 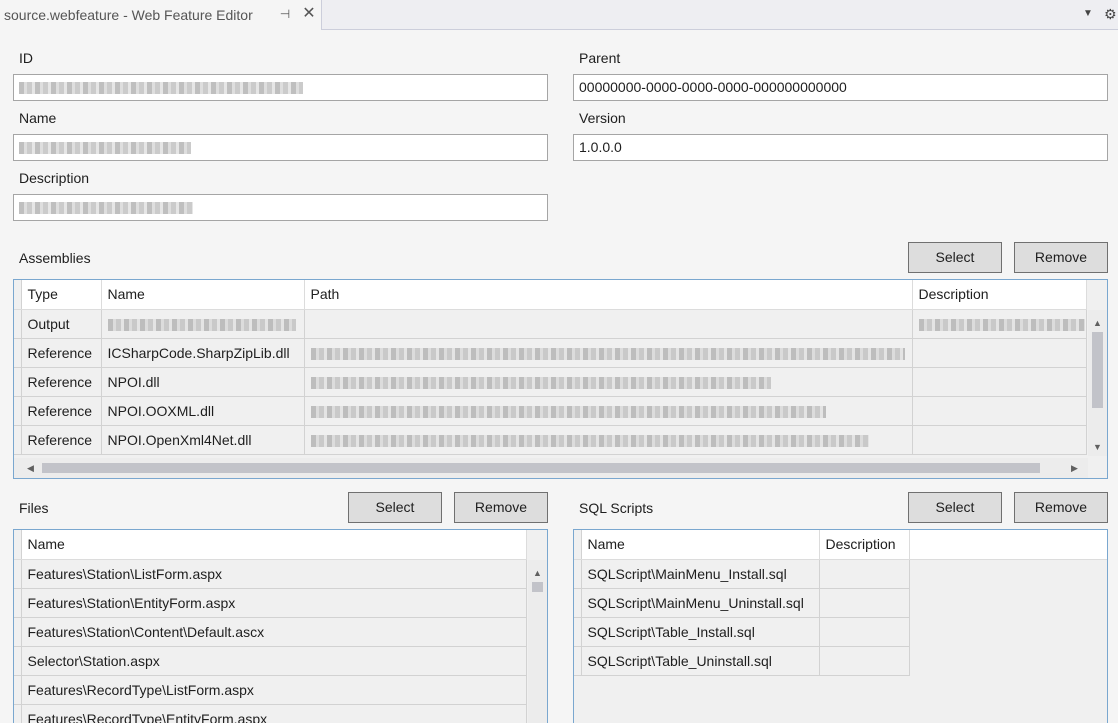 What do you see at coordinates (1088, 14) in the screenshot?
I see `tab-dropdown-icon: ▼` at bounding box center [1088, 14].